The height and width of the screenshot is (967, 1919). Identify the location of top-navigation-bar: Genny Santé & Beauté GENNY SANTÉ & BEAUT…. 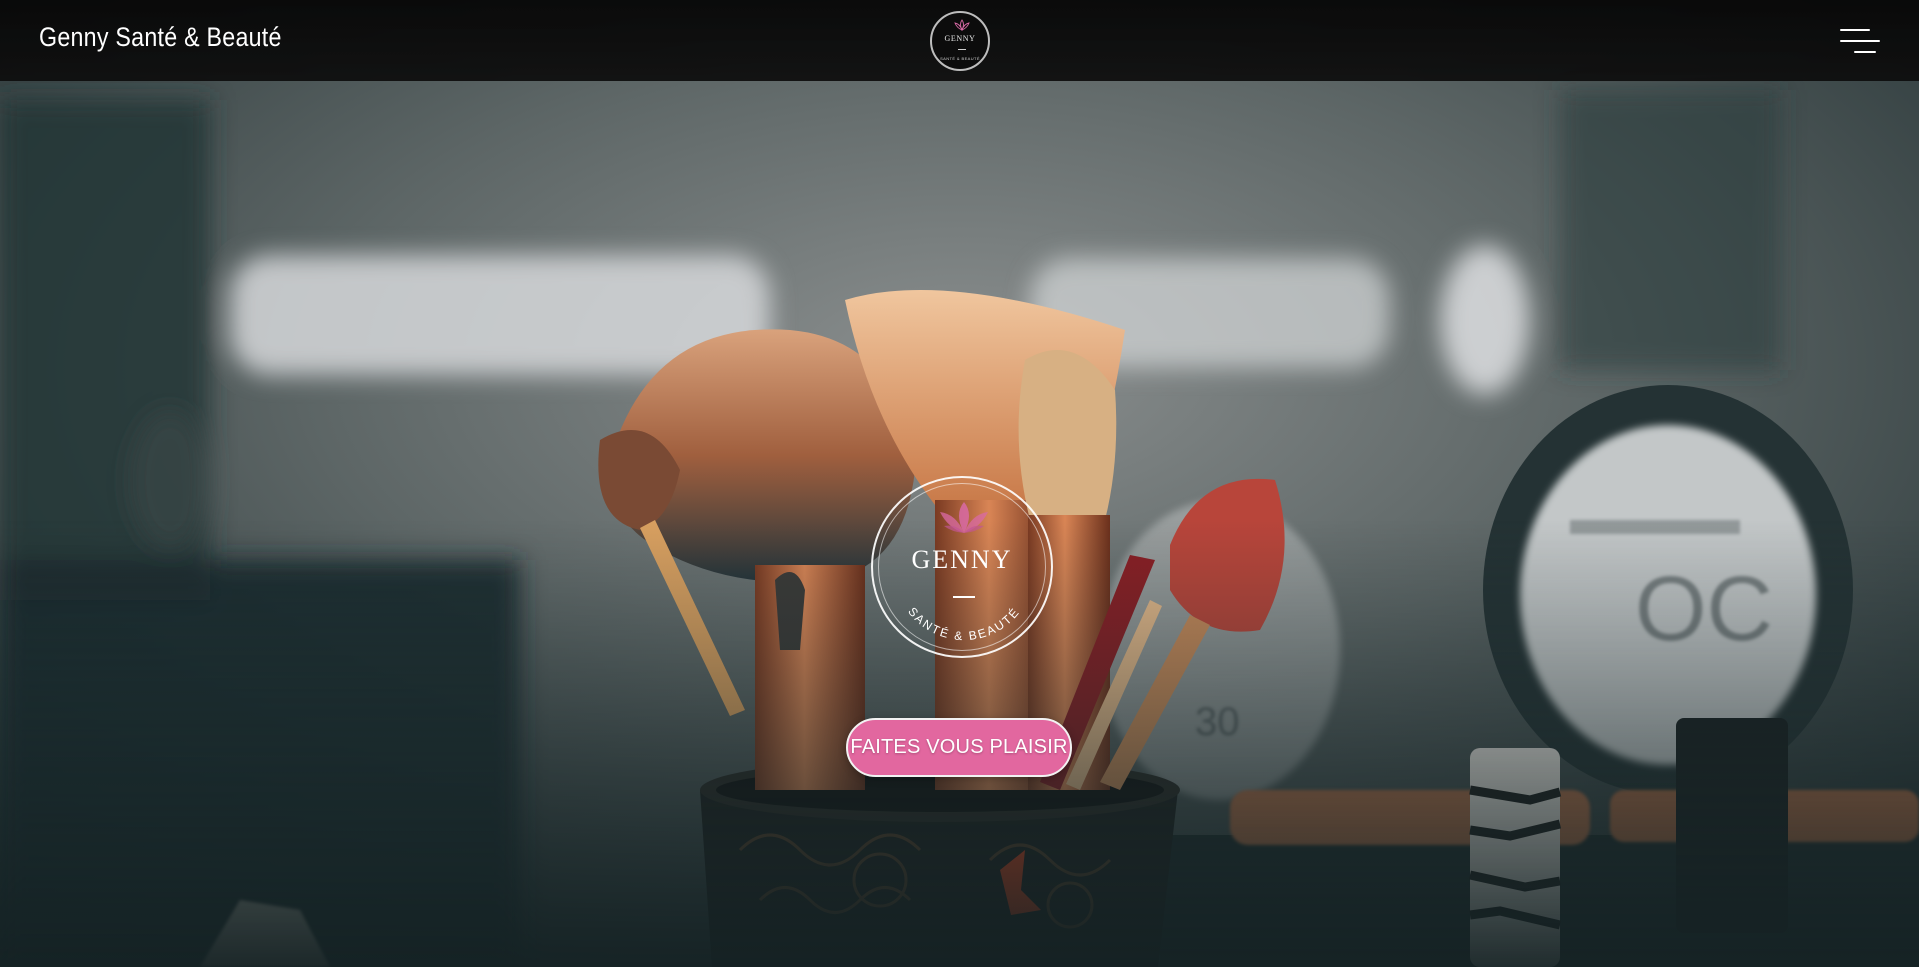
(959, 40).